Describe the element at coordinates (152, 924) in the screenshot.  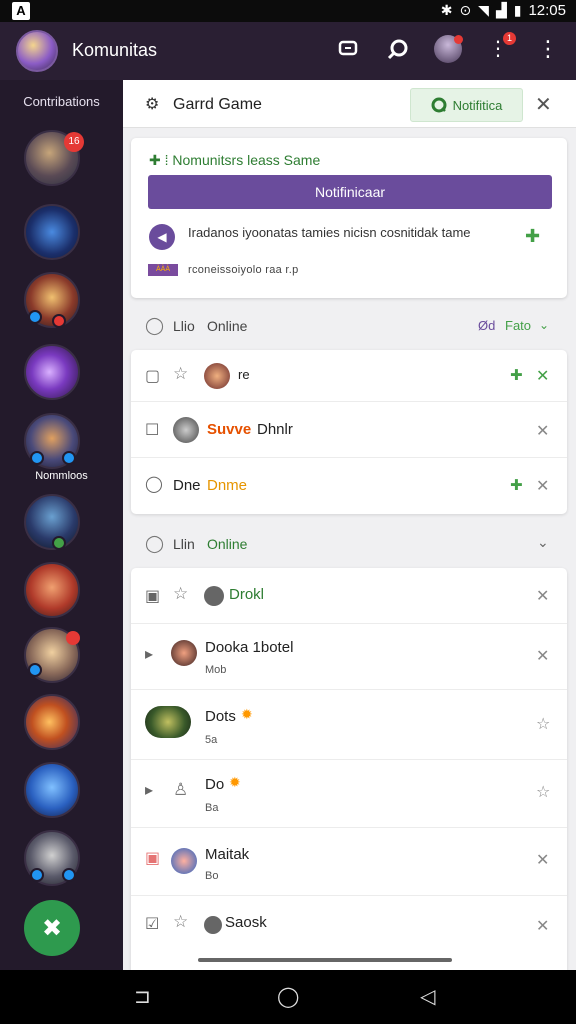
I see `checkbox-icon: ☑` at that location.